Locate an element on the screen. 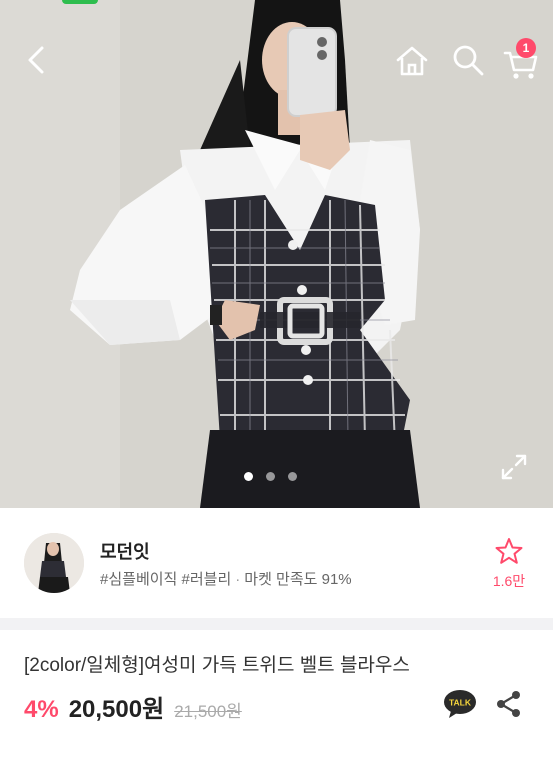  section-divider is located at coordinates (276, 624).